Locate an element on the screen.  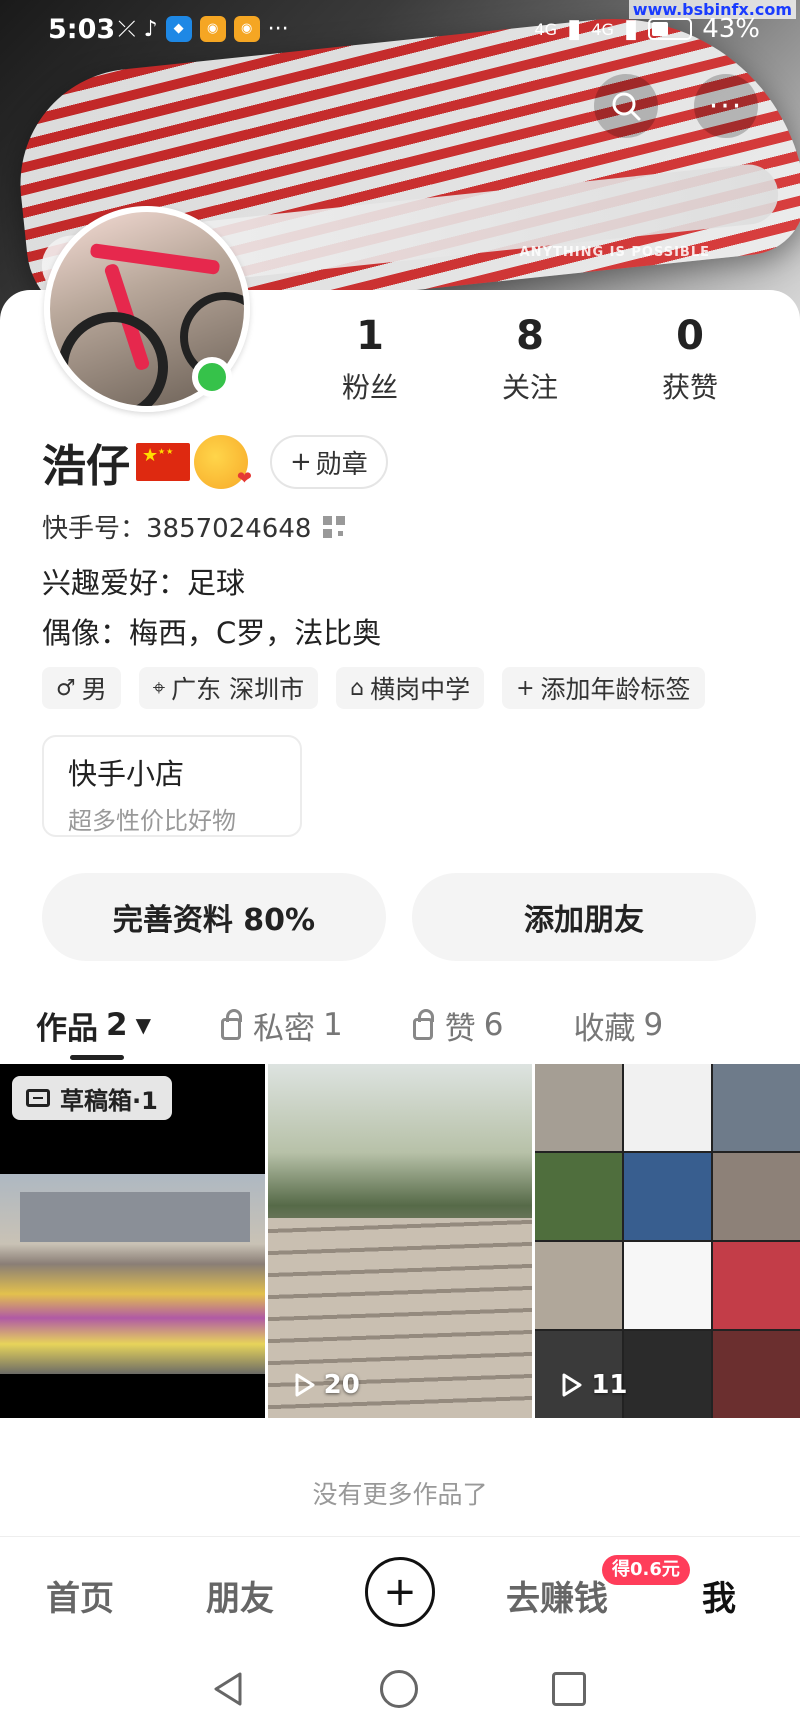
status-notification-icons: ⤫ ♪ ◆ ◉ ◉ ··· is located at coordinates (203, 29).